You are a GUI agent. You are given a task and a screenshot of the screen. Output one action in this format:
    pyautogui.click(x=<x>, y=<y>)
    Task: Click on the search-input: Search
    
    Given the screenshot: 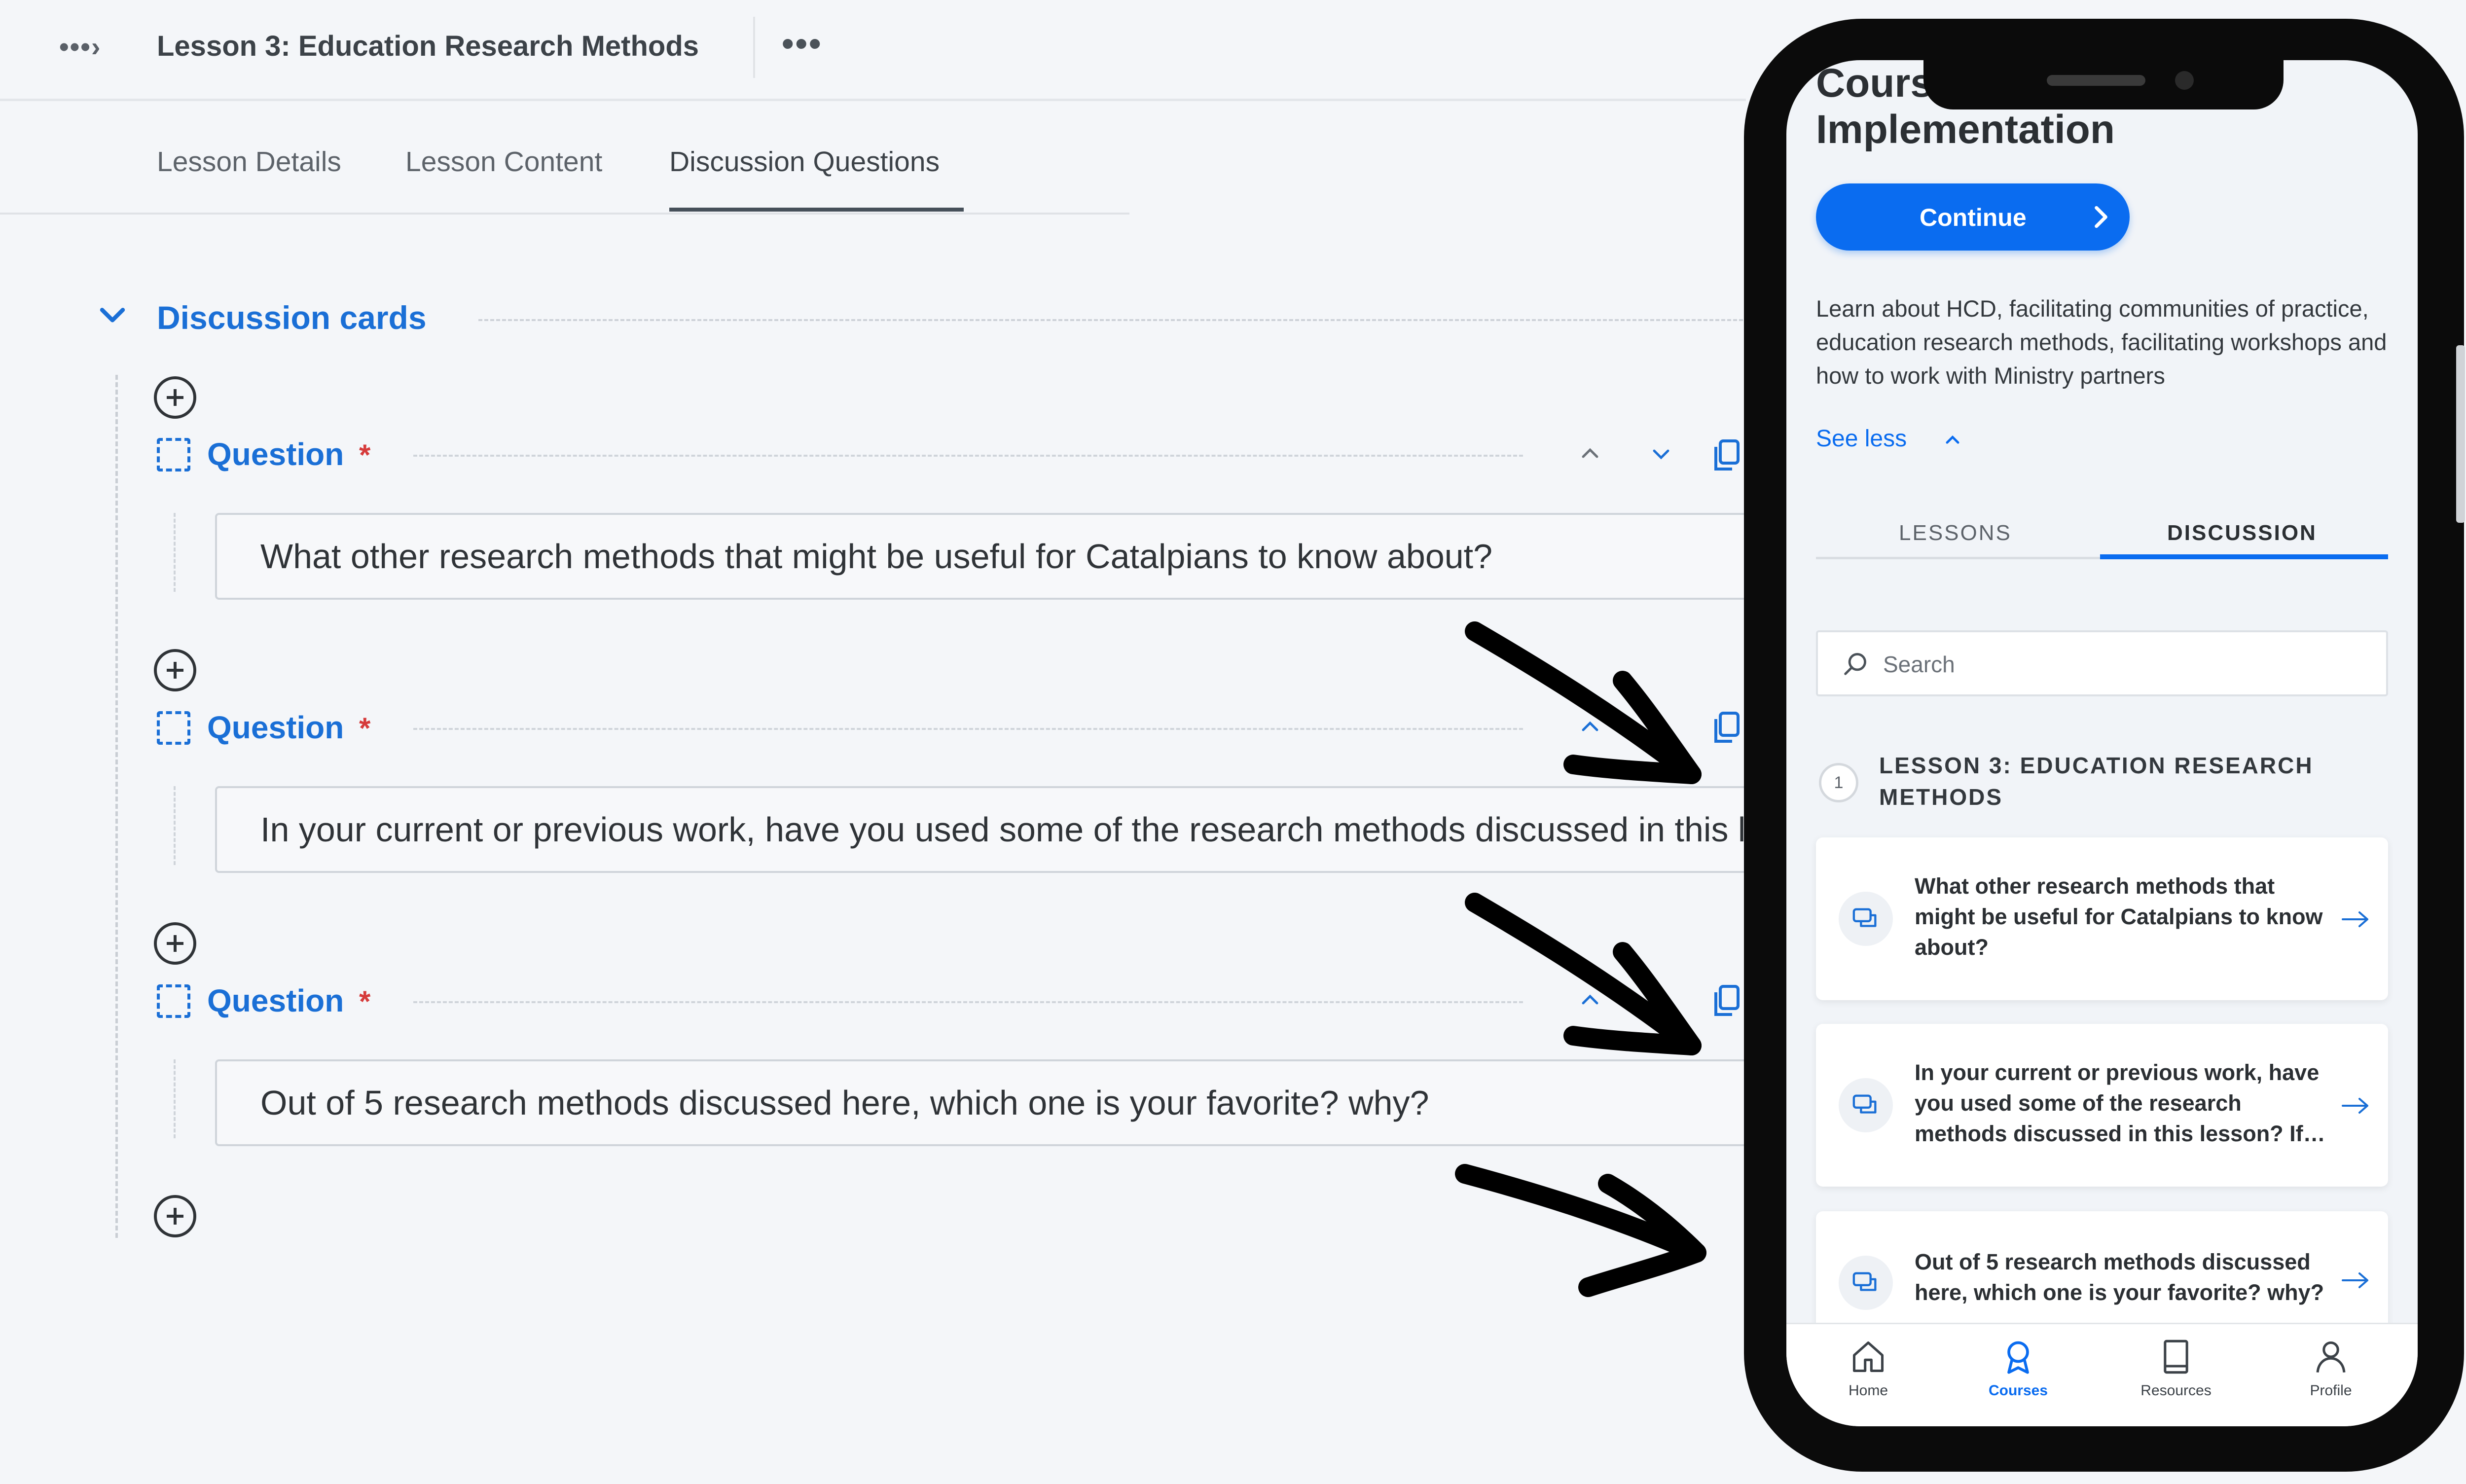 What is the action you would take?
    pyautogui.click(x=2102, y=663)
    